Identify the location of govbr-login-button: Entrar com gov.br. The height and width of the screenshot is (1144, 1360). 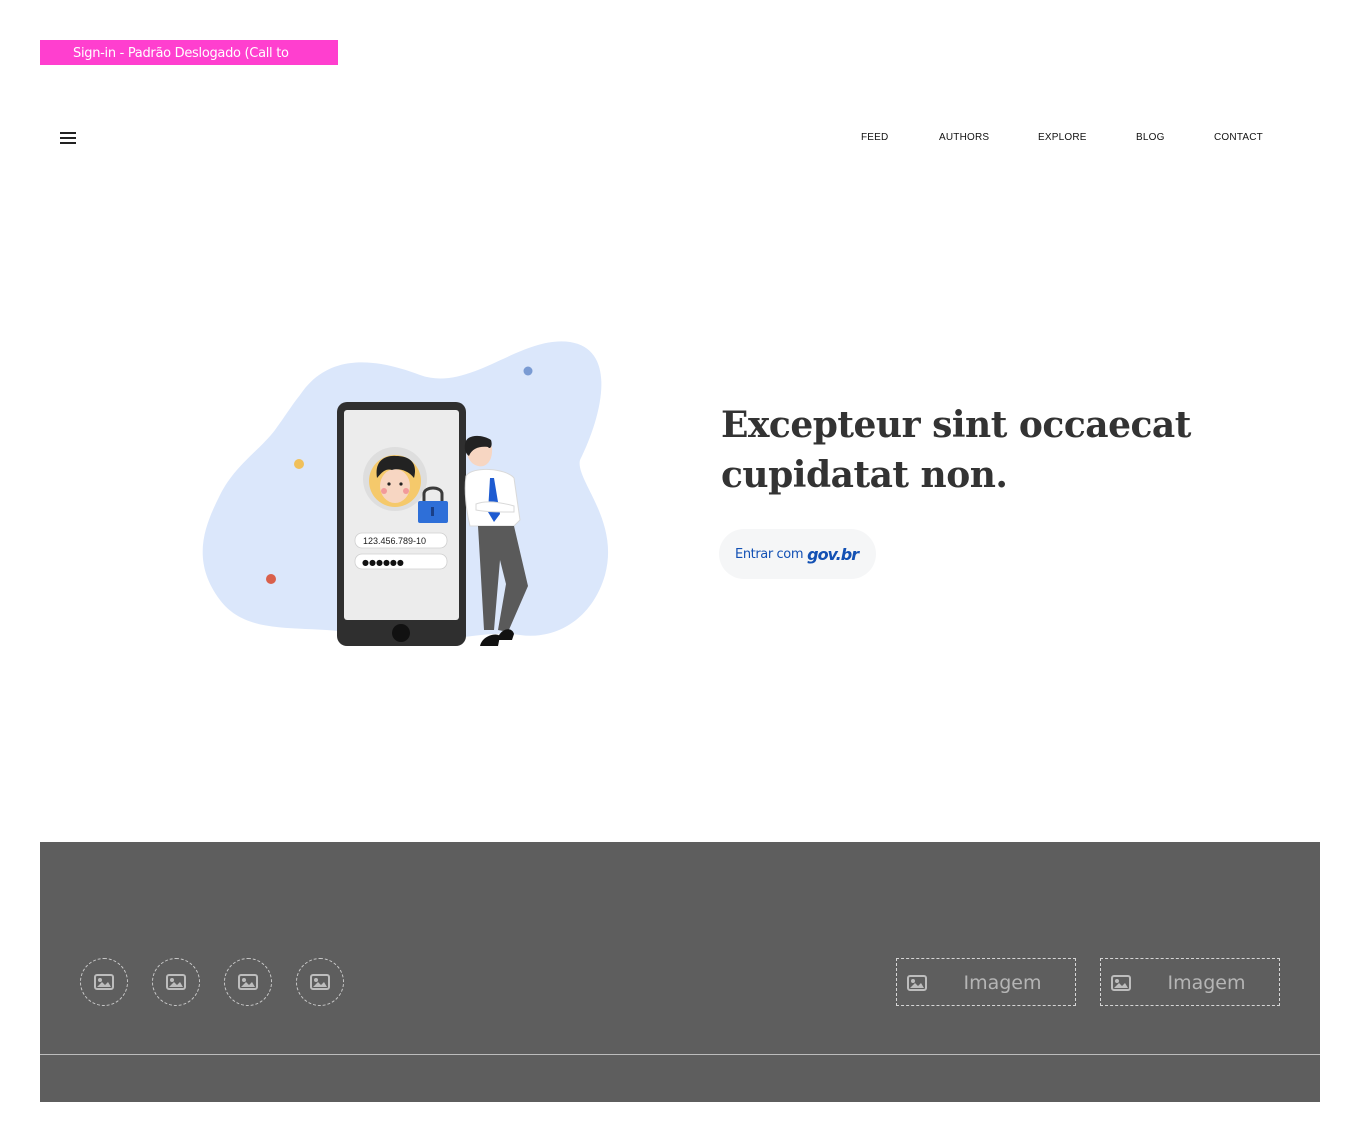
(797, 554).